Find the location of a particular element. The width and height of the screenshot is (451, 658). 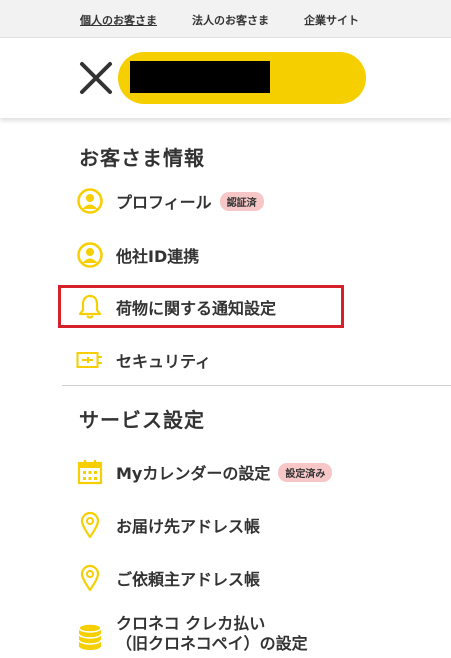

top-nav-bar: 個人のお客さま 法人のお客さま 企業サイト is located at coordinates (225, 19).